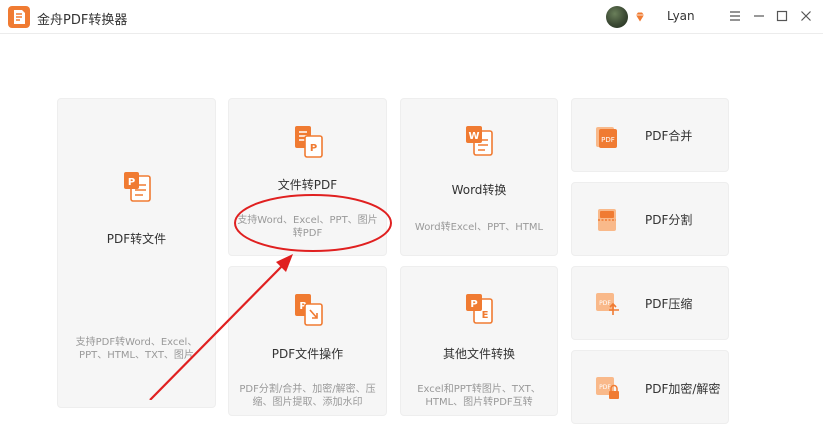 This screenshot has height=424, width=823. What do you see at coordinates (137, 187) in the screenshot?
I see `pdf-to-file-icon: P` at bounding box center [137, 187].